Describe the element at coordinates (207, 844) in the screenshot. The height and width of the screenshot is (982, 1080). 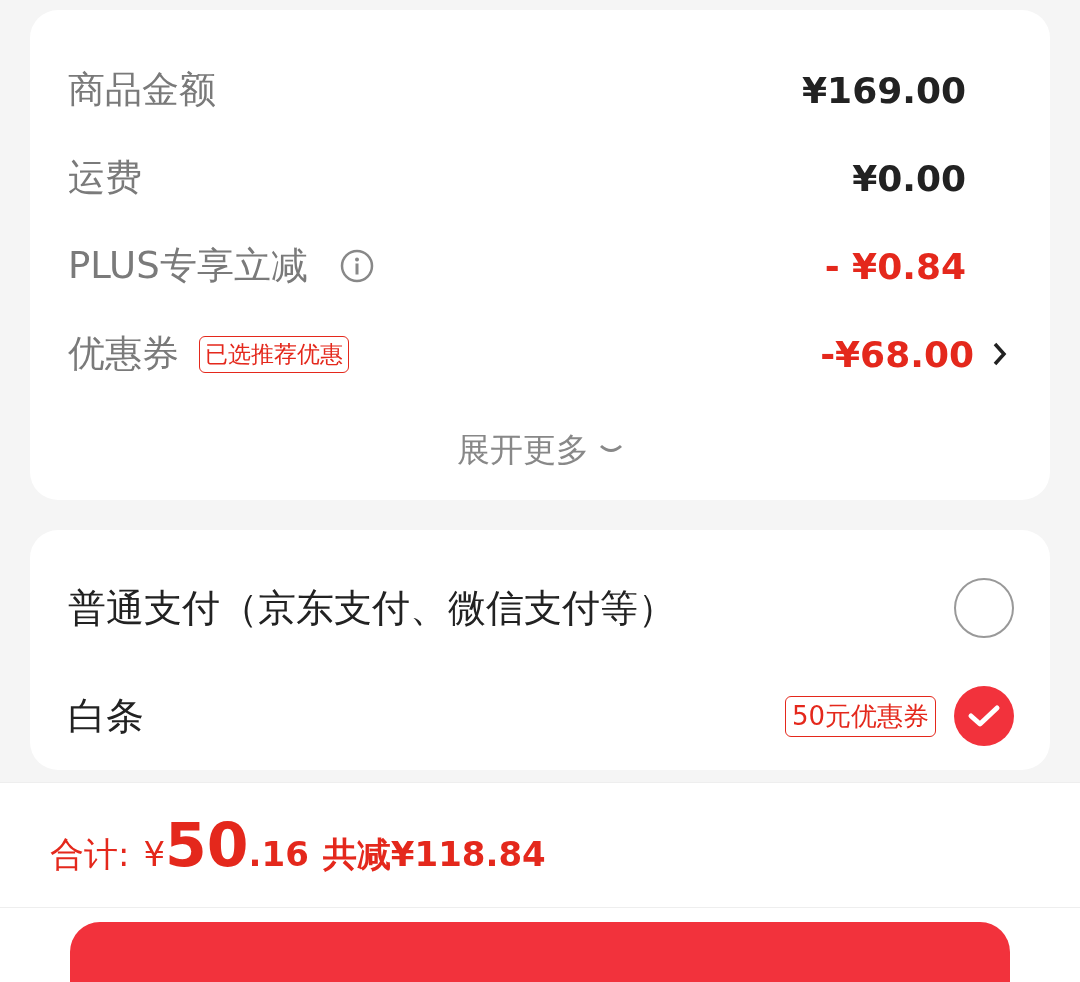
I see `total-integer: 50` at that location.